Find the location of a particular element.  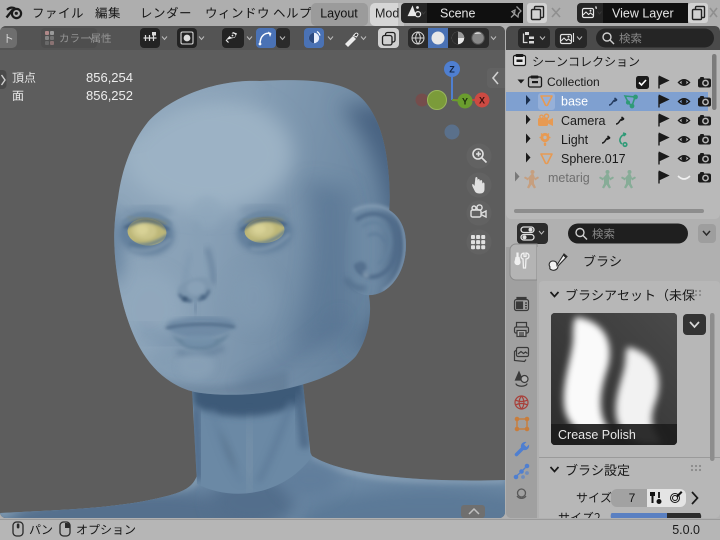

svg-text: Y is located at coordinates (465, 102).